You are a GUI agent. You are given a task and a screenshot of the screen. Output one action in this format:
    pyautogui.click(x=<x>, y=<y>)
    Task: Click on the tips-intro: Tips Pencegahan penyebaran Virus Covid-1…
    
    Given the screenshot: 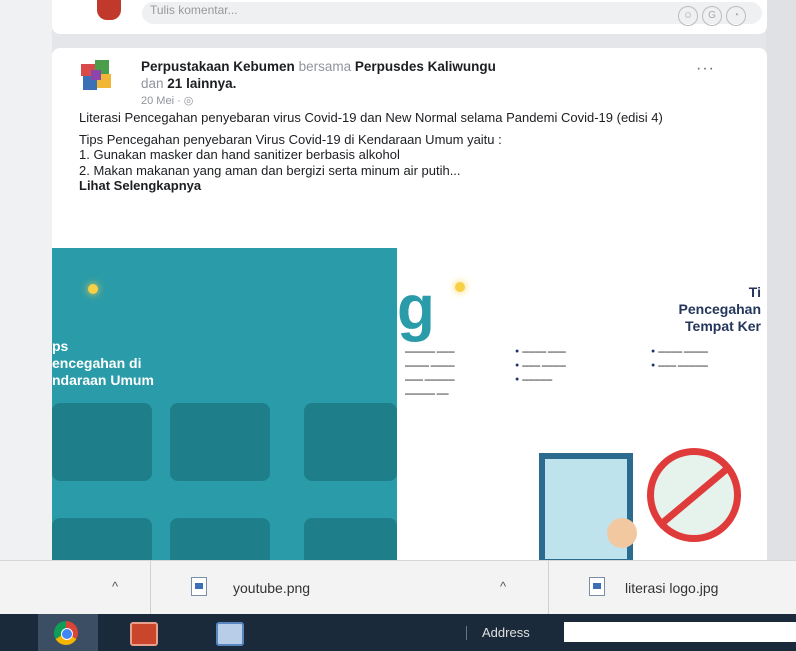 What is the action you would take?
    pyautogui.click(x=290, y=139)
    